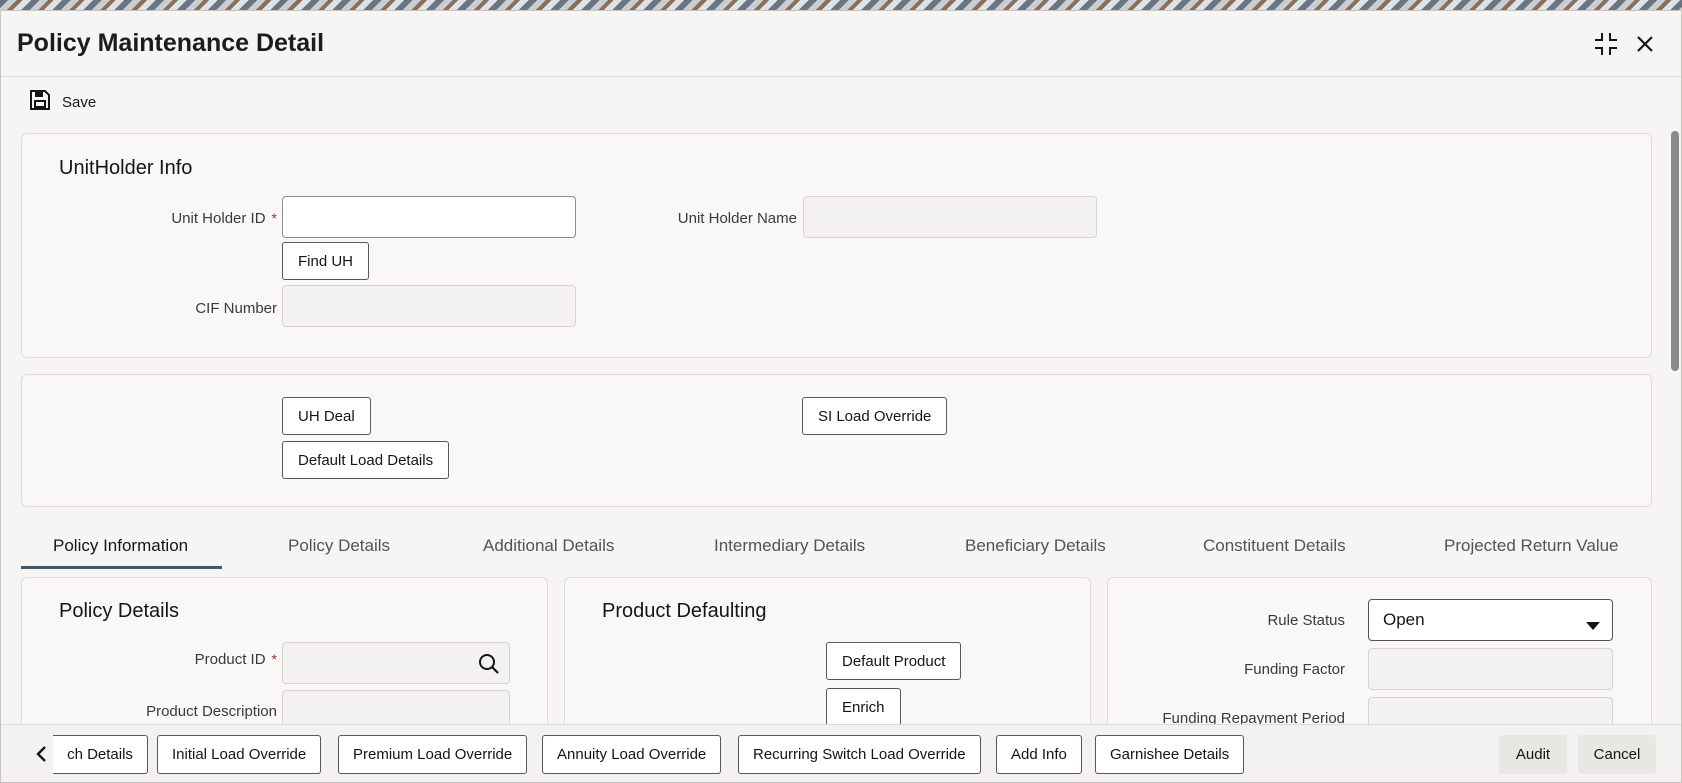 The height and width of the screenshot is (783, 1682). Describe the element at coordinates (1039, 754) in the screenshot. I see `footer-button-add-info: Add Info` at that location.